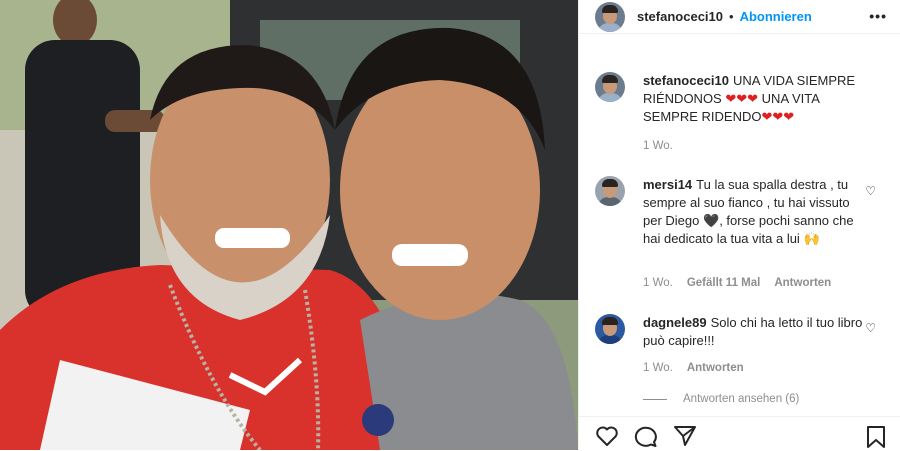  I want to click on comment-meta: 1 Wo. Gefällt 11 Mal Antworten, so click(737, 283).